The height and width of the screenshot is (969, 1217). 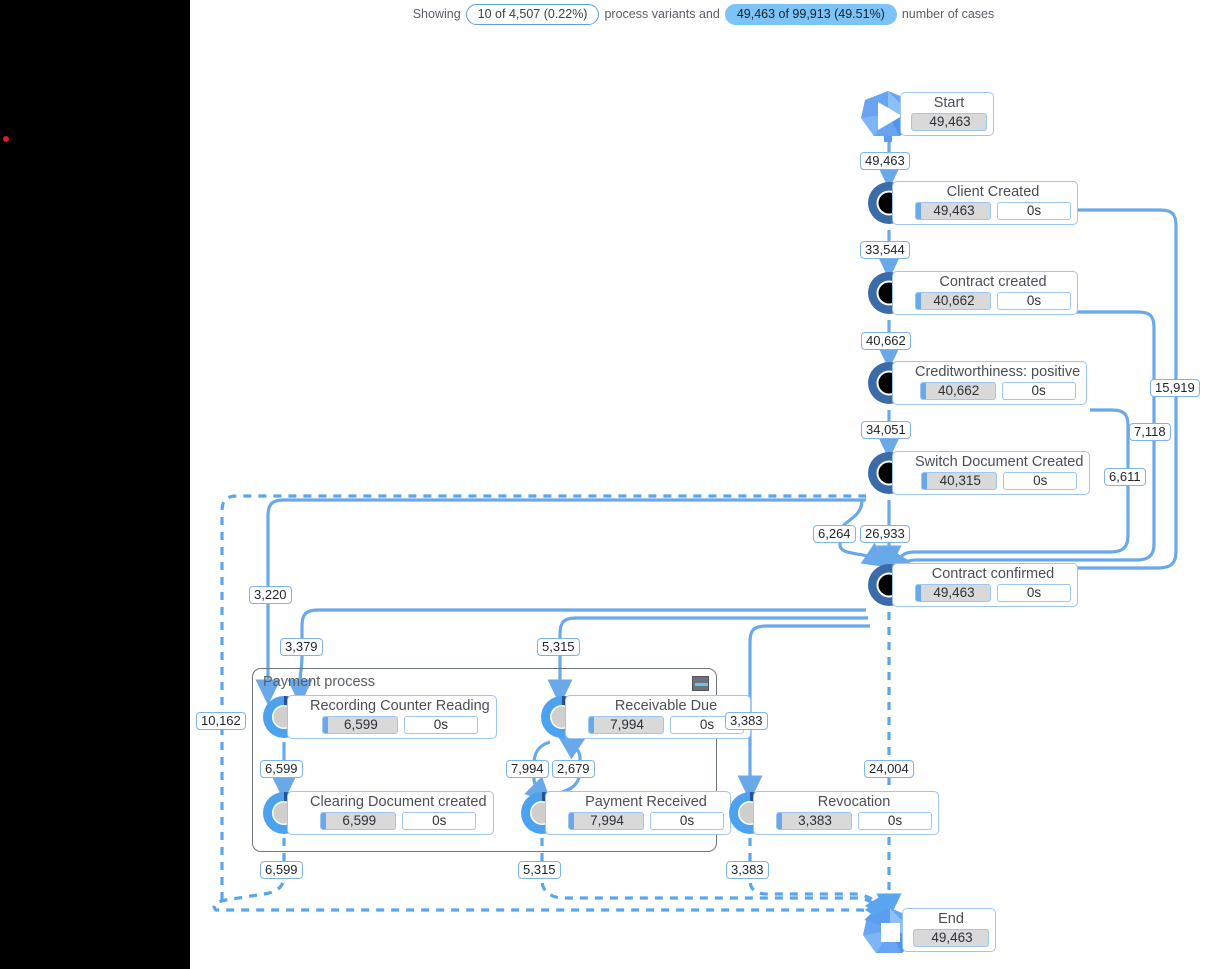 What do you see at coordinates (747, 870) in the screenshot?
I see `edge-label-revocation-end: 3,383` at bounding box center [747, 870].